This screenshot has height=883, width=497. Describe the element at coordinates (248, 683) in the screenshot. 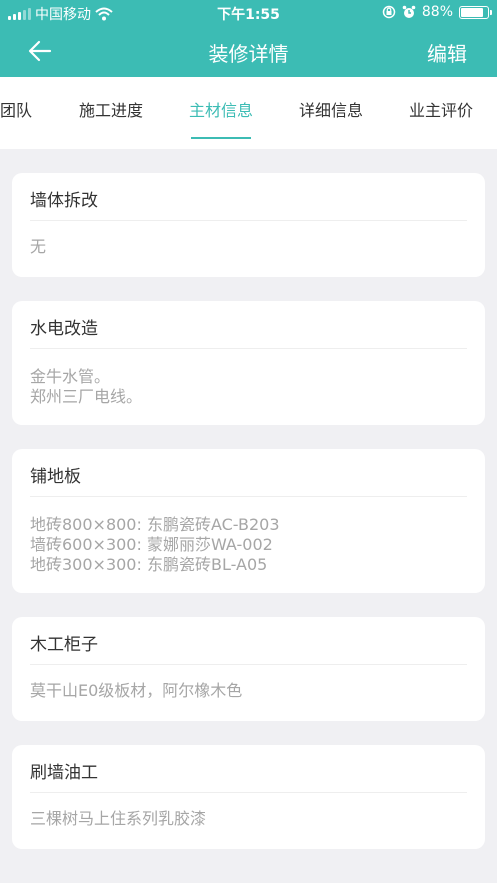

I see `section-content: 莫干山E0级板材，阿尔橡木色` at that location.